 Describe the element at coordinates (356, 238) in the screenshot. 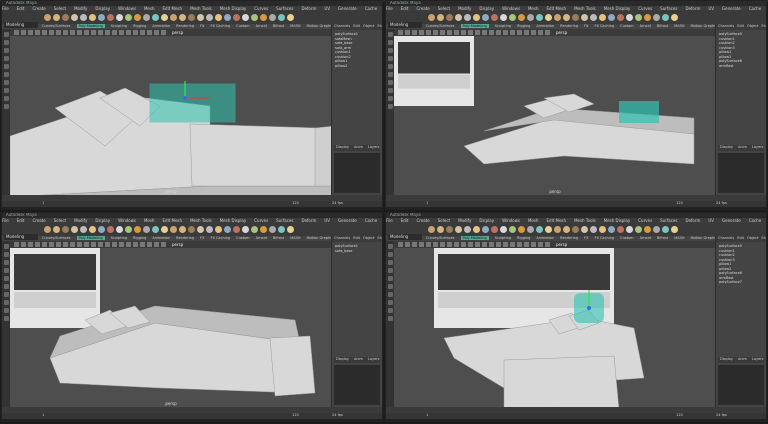

I see `channel-tab: Edit` at that location.